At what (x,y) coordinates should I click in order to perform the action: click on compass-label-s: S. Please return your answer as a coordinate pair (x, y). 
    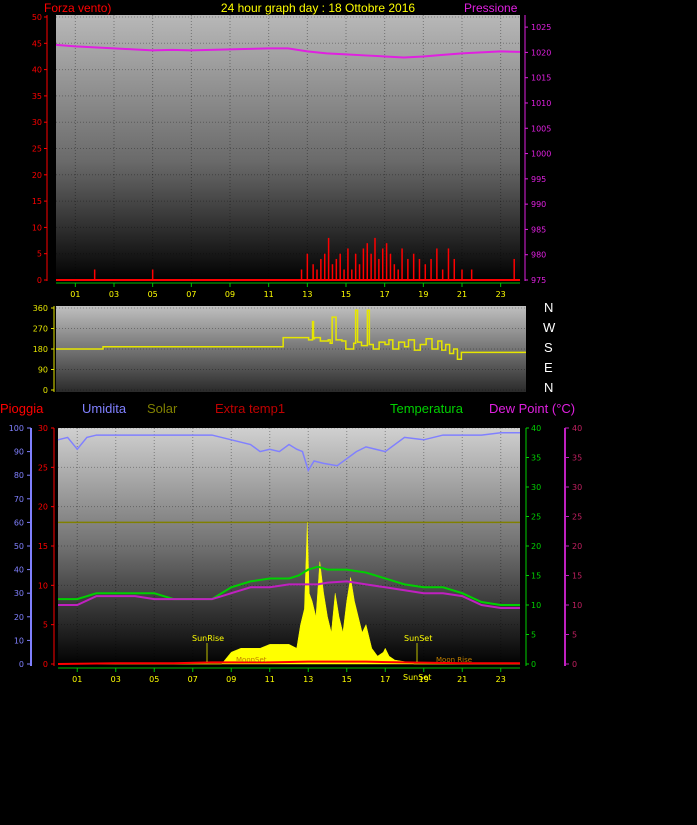
    Looking at the image, I should click on (548, 347).